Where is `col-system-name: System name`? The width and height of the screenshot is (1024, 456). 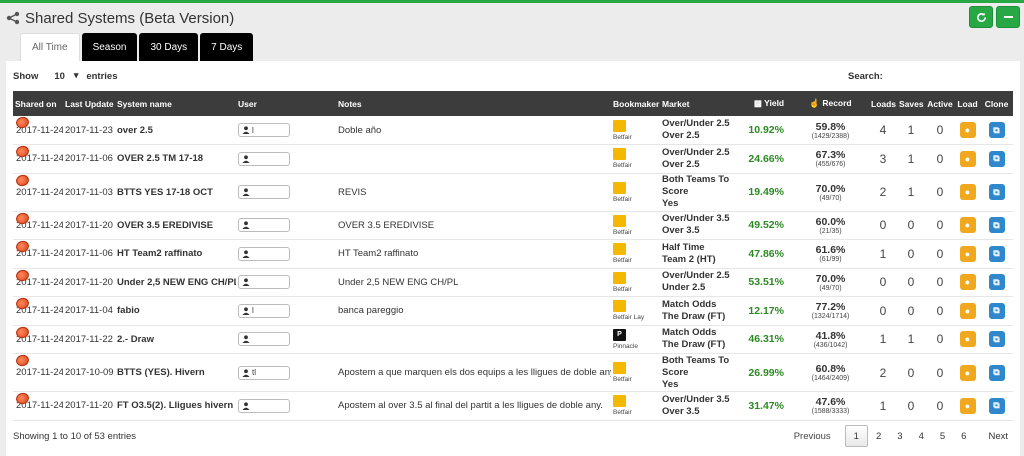
col-system-name: System name is located at coordinates (175, 103).